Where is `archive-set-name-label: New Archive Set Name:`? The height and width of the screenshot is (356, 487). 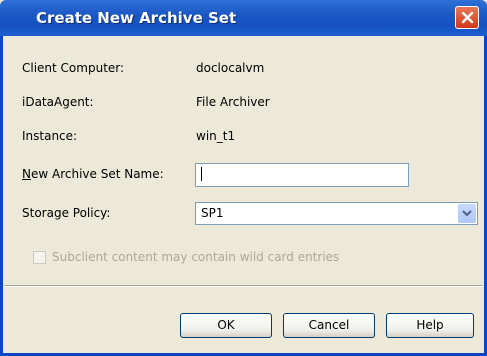 archive-set-name-label: New Archive Set Name: is located at coordinates (93, 174).